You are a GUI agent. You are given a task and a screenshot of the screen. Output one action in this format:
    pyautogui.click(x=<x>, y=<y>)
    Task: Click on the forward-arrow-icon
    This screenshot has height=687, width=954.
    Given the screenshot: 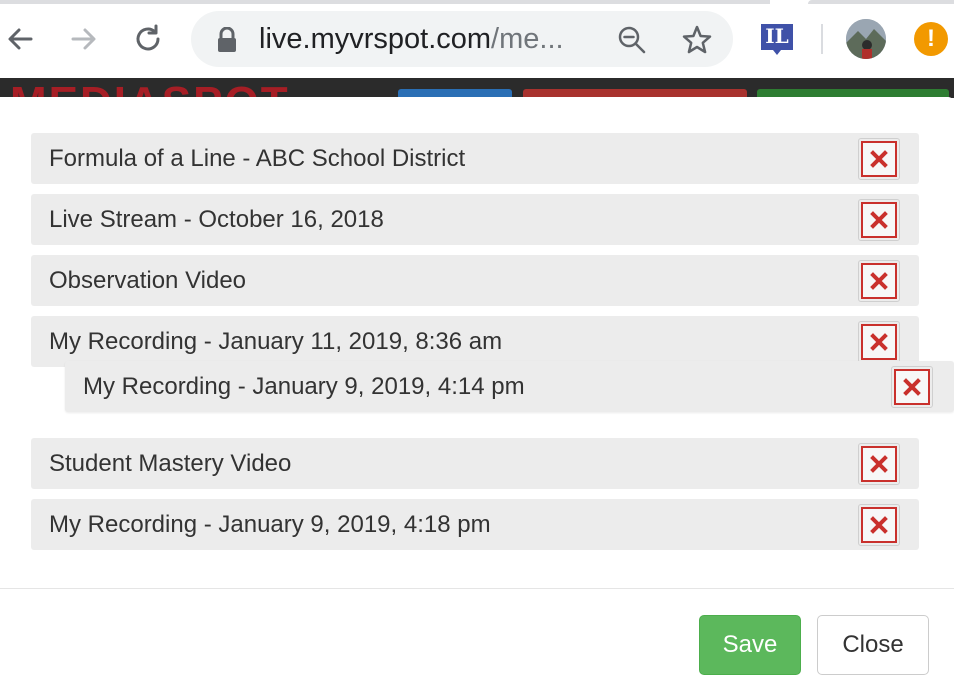 What is the action you would take?
    pyautogui.click(x=83, y=39)
    